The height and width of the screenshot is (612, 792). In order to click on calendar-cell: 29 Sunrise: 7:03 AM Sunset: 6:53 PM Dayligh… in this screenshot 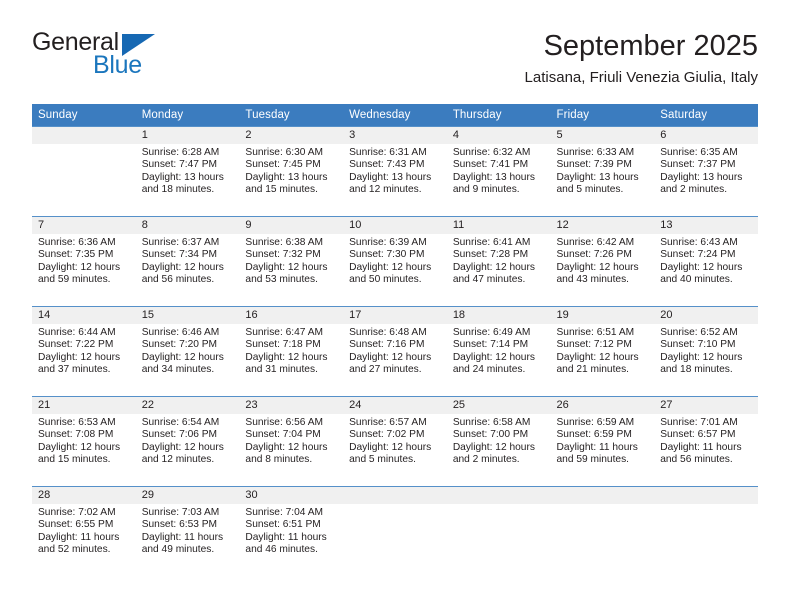, I will do `click(187, 531)`.